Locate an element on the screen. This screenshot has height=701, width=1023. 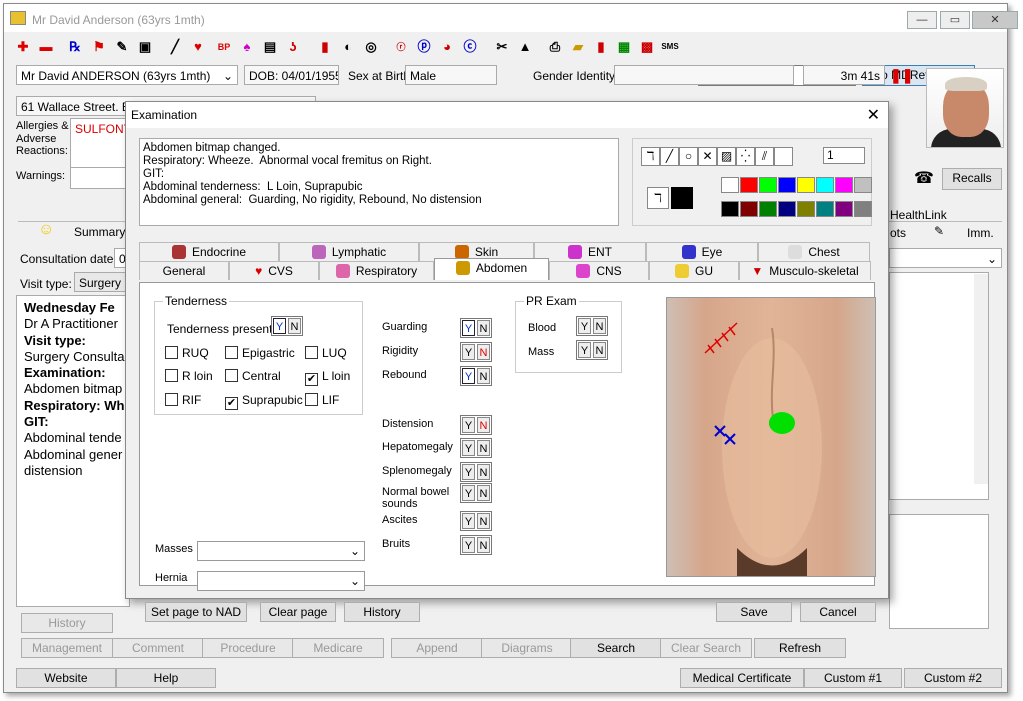
append-button: Append is located at coordinates (437, 648).